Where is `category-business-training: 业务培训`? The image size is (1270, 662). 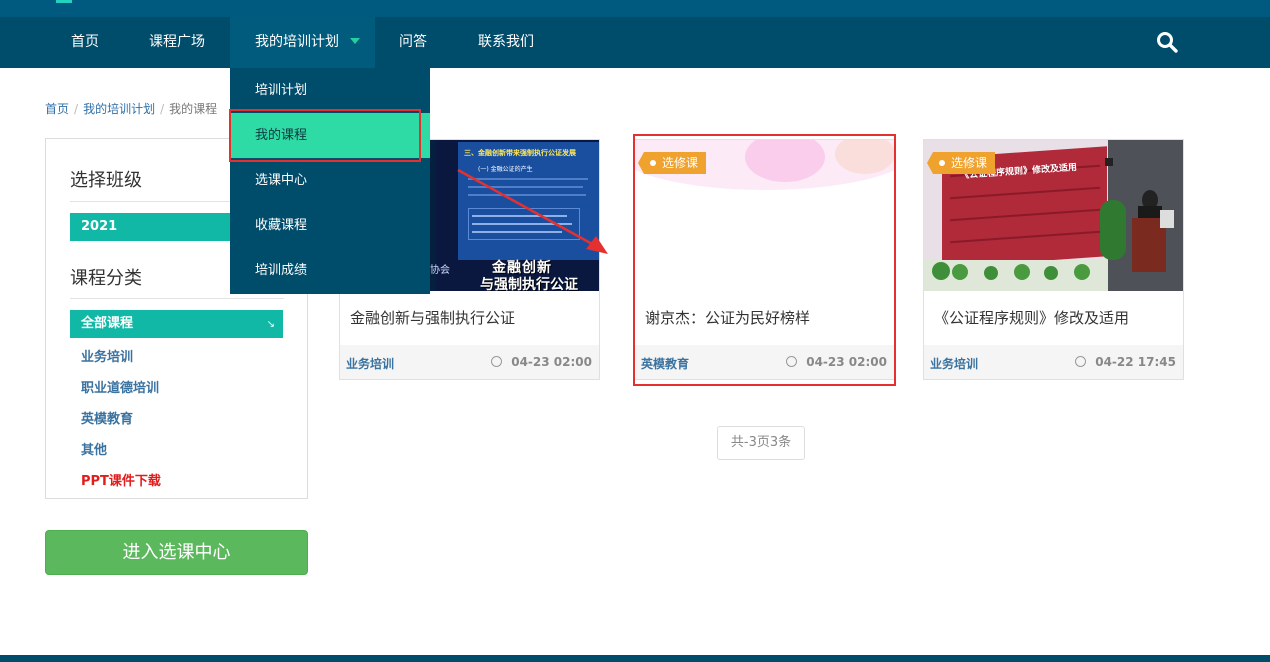 category-business-training: 业务培训 is located at coordinates (107, 355).